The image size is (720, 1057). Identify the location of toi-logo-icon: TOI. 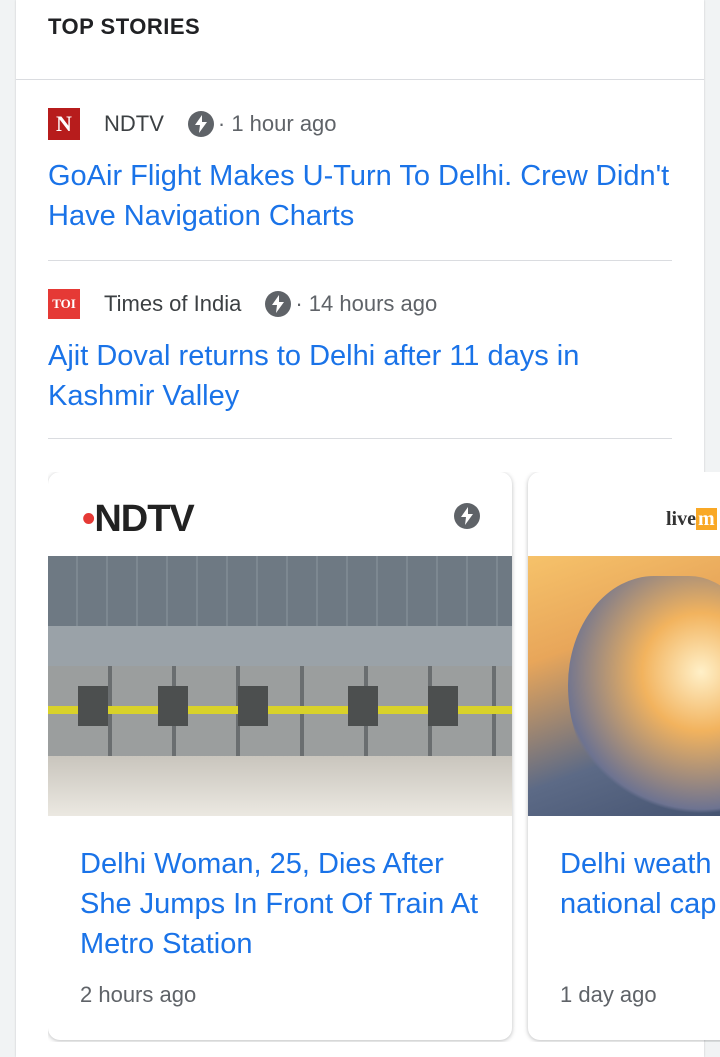
(64, 304).